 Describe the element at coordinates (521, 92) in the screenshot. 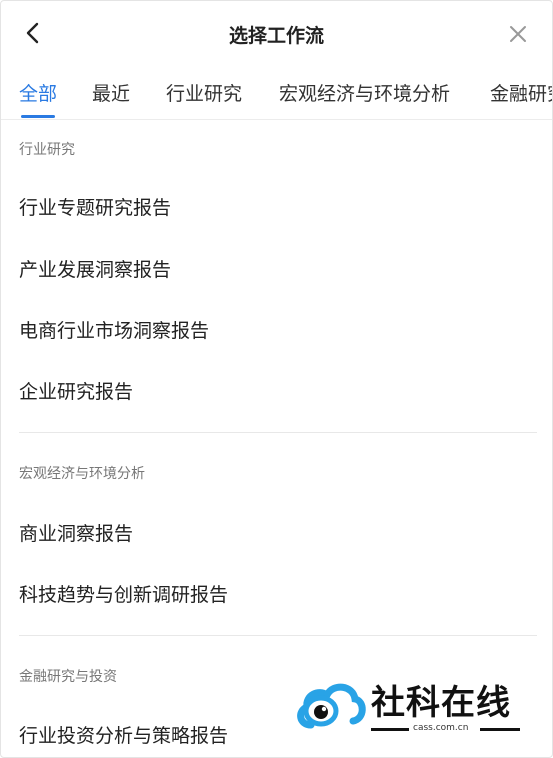

I see `tab-finance-research: 金融研究` at that location.